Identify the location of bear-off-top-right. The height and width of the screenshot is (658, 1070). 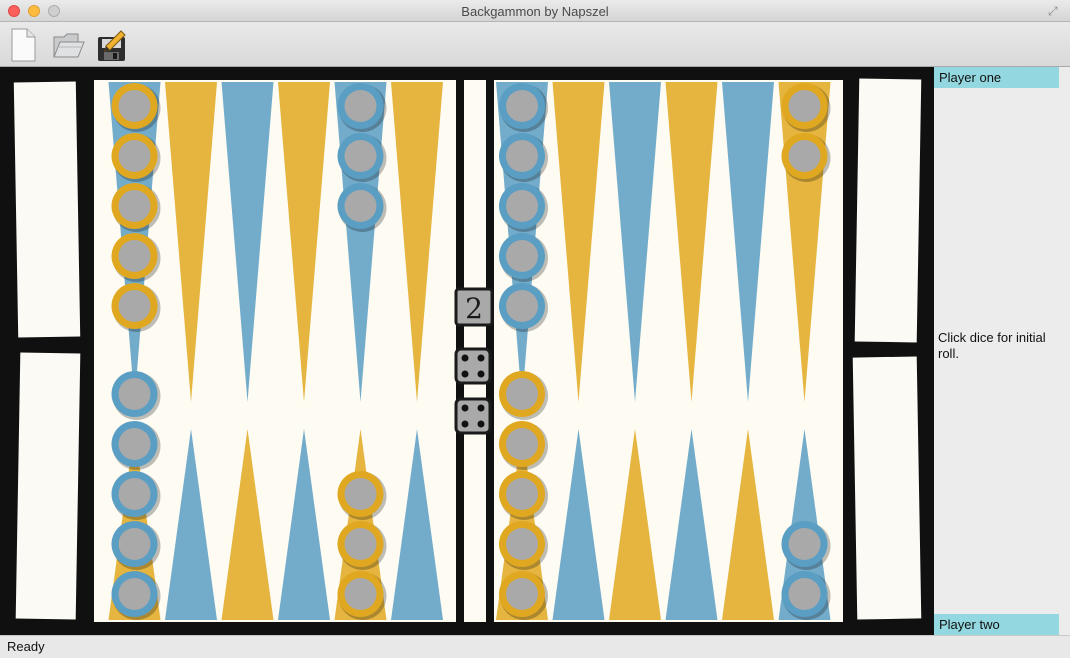
(888, 210).